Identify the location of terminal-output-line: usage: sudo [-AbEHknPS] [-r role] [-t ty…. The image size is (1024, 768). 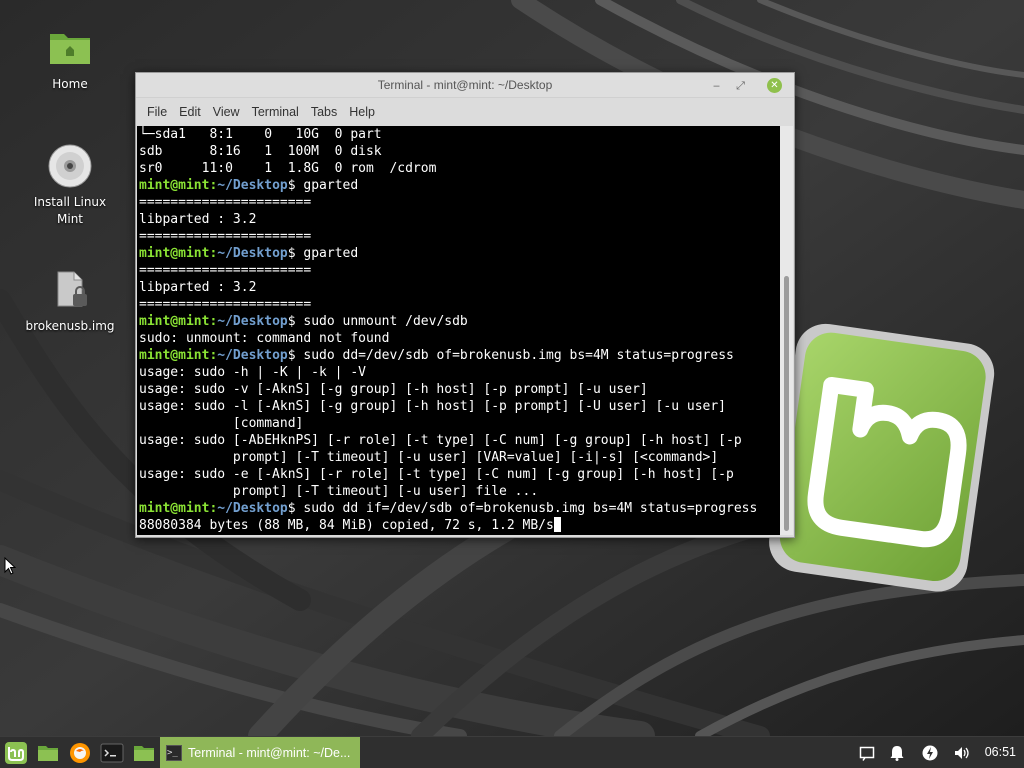
(458, 440).